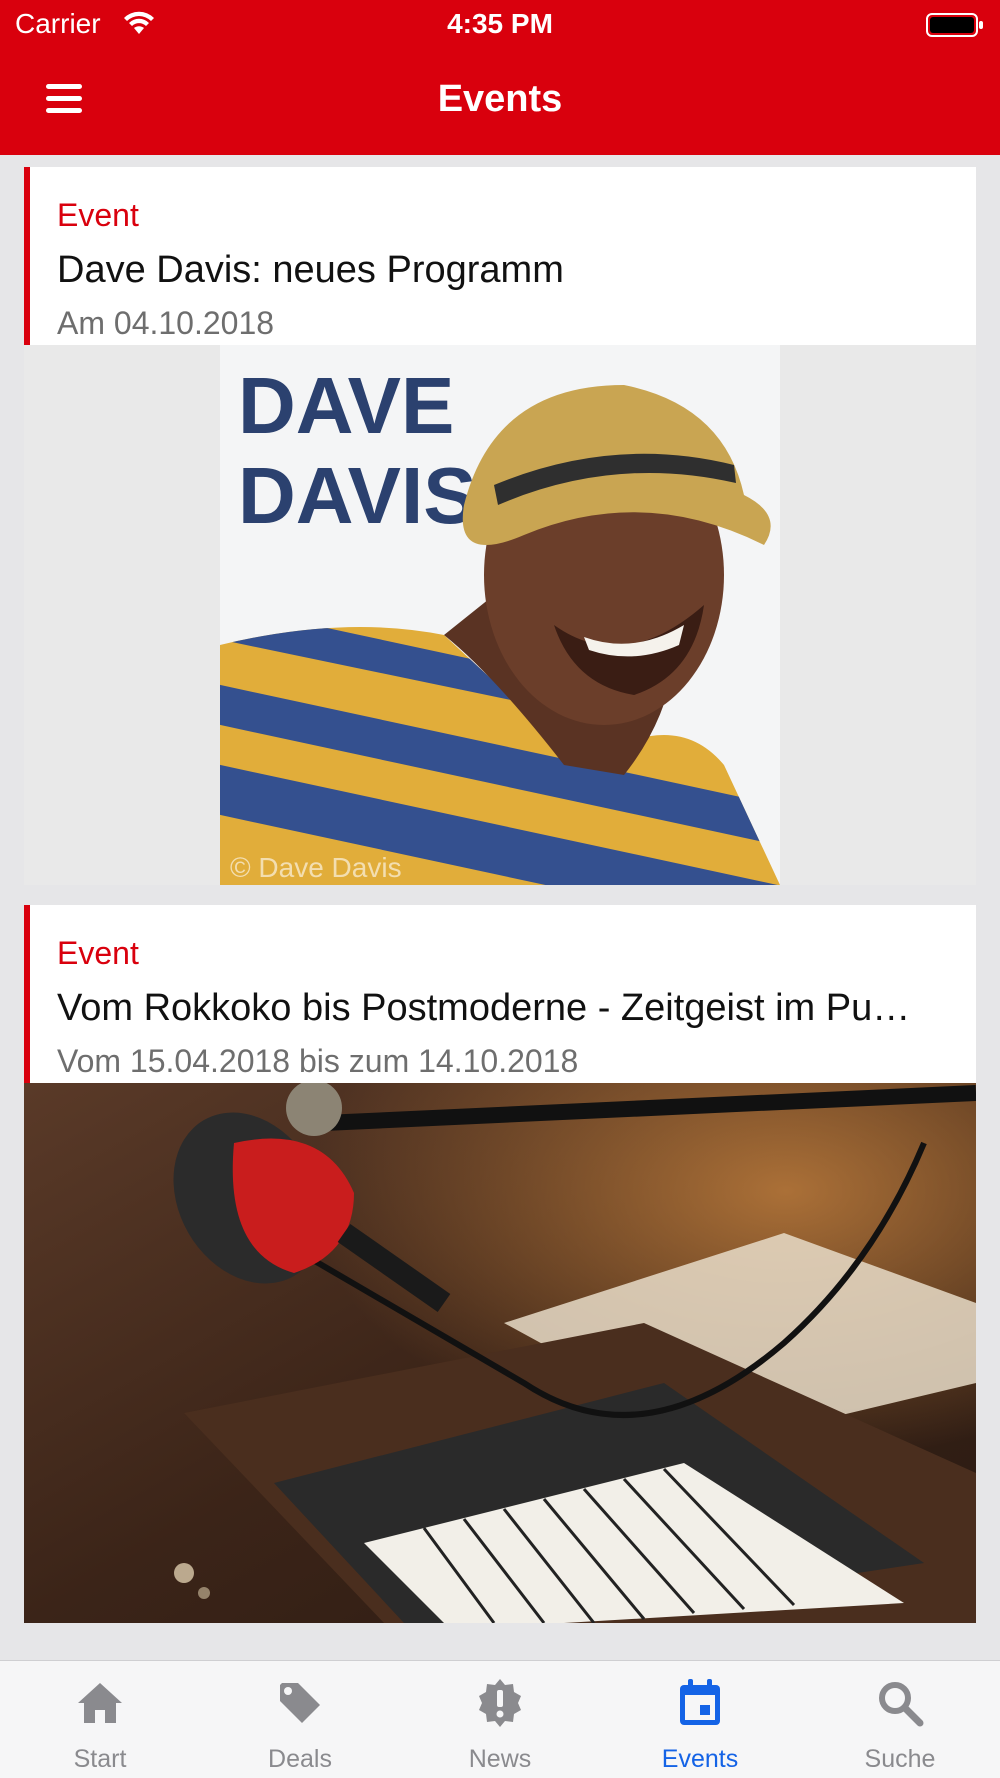  I want to click on tab-news: News, so click(500, 1719).